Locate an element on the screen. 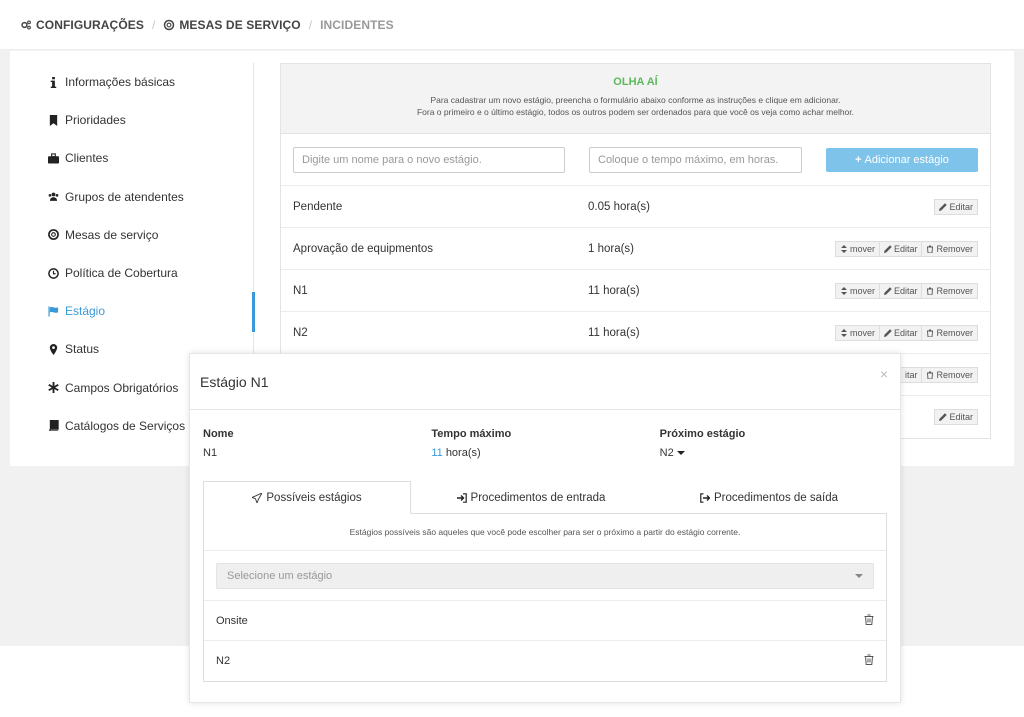 The image size is (1024, 717). stage-name-link: N1 is located at coordinates (317, 453).